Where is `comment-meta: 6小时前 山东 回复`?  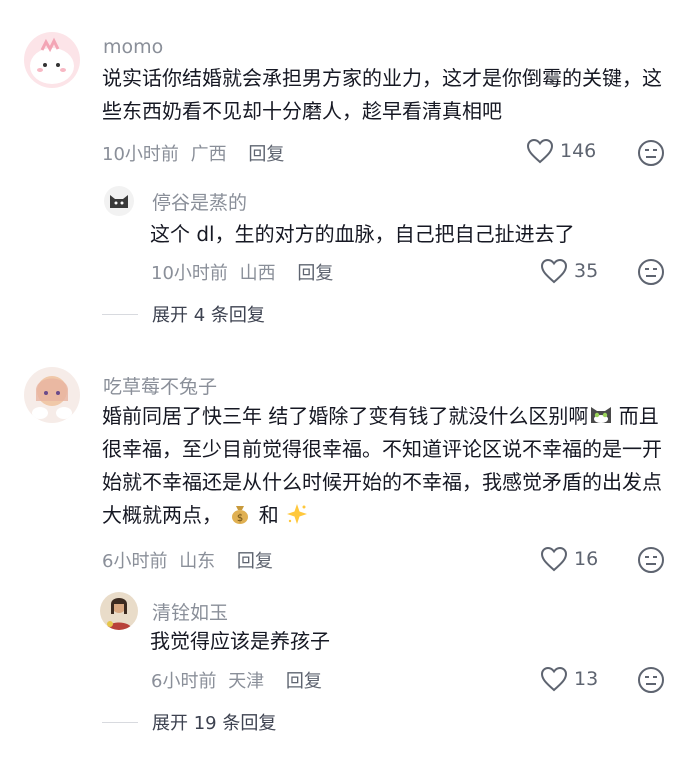 comment-meta: 6小时前 山东 回复 is located at coordinates (187, 560).